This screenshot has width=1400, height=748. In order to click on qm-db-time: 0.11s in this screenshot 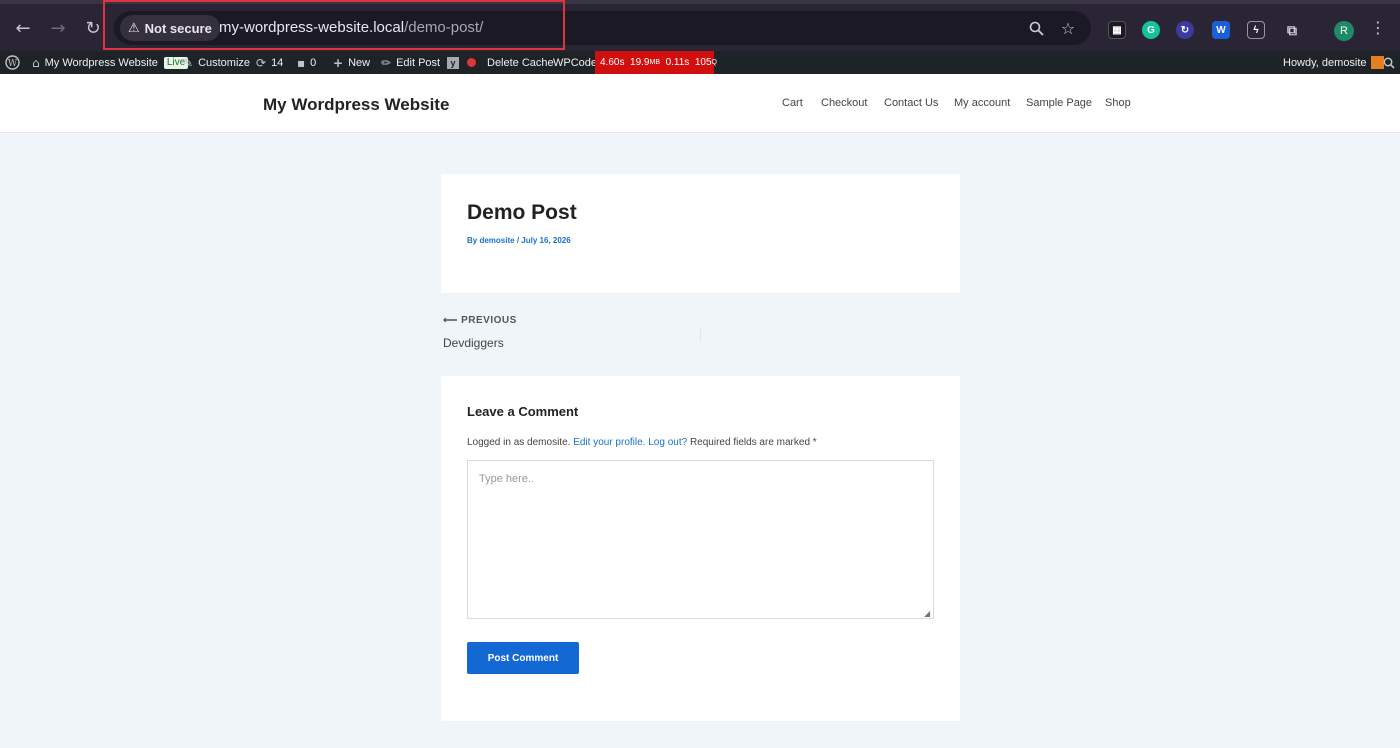, I will do `click(677, 62)`.